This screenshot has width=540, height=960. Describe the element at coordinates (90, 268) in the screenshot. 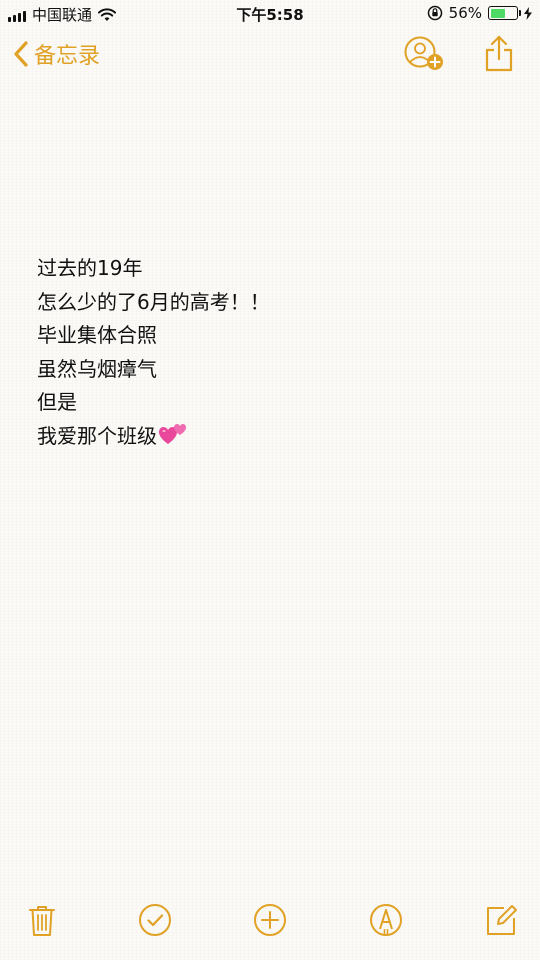

I see `note-line-1: 过去的19年` at that location.